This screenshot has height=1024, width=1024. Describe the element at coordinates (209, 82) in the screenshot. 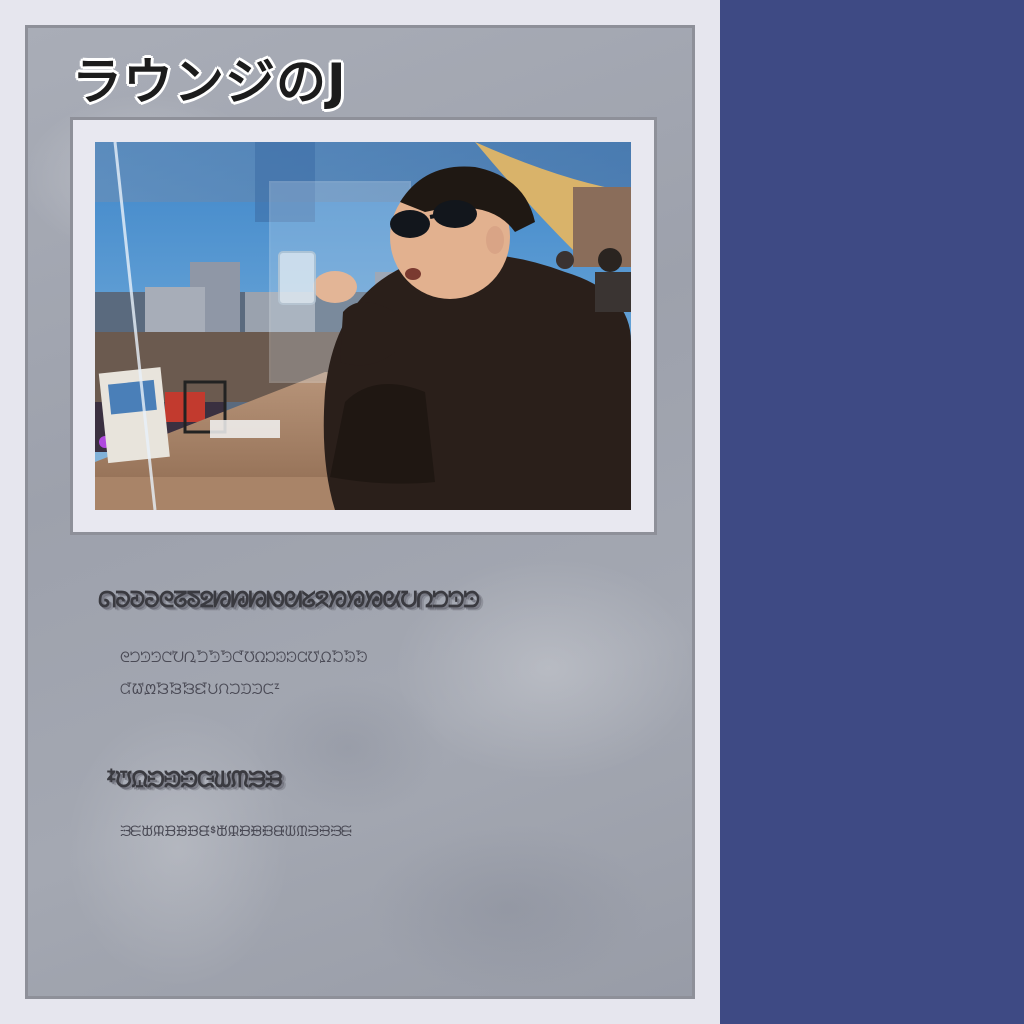

I see `card-title: ラウンジのJ` at that location.